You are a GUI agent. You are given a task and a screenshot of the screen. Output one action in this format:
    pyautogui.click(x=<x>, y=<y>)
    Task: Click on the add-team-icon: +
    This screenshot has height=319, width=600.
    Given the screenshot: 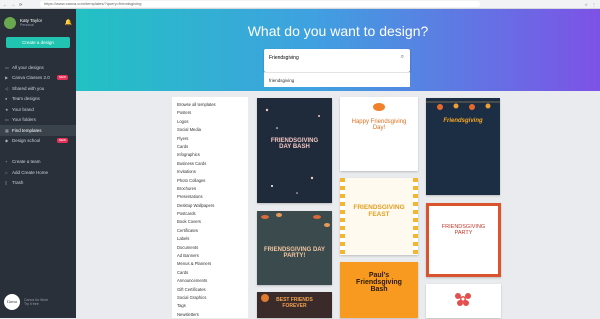 What is the action you would take?
    pyautogui.click(x=6, y=162)
    